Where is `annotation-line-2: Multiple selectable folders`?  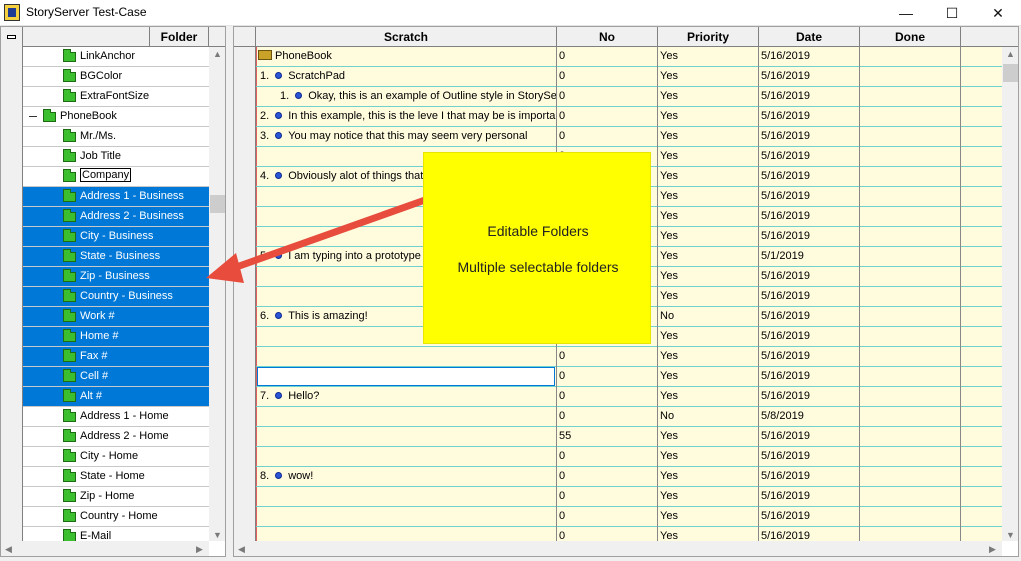 annotation-line-2: Multiple selectable folders is located at coordinates (538, 267).